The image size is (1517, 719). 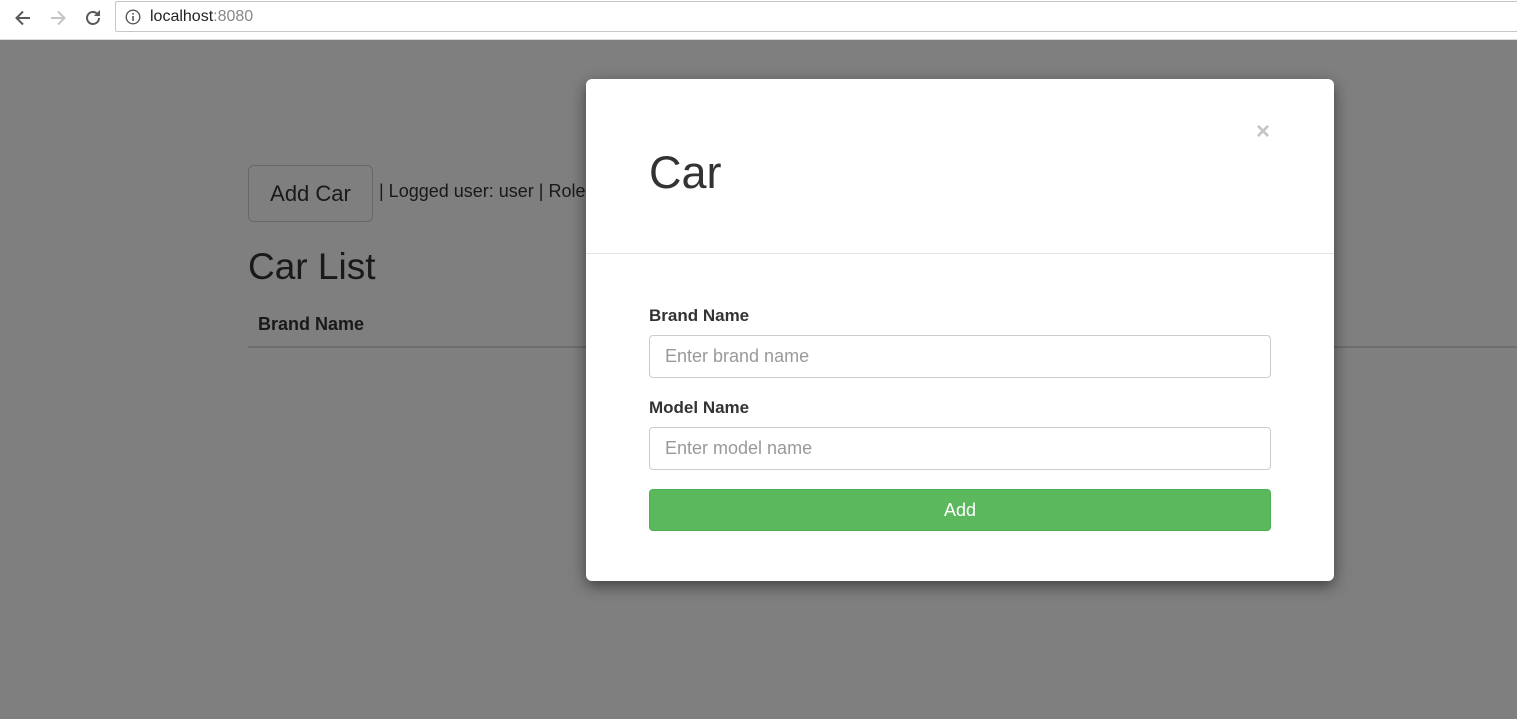 I want to click on forward-button, so click(x=58, y=18).